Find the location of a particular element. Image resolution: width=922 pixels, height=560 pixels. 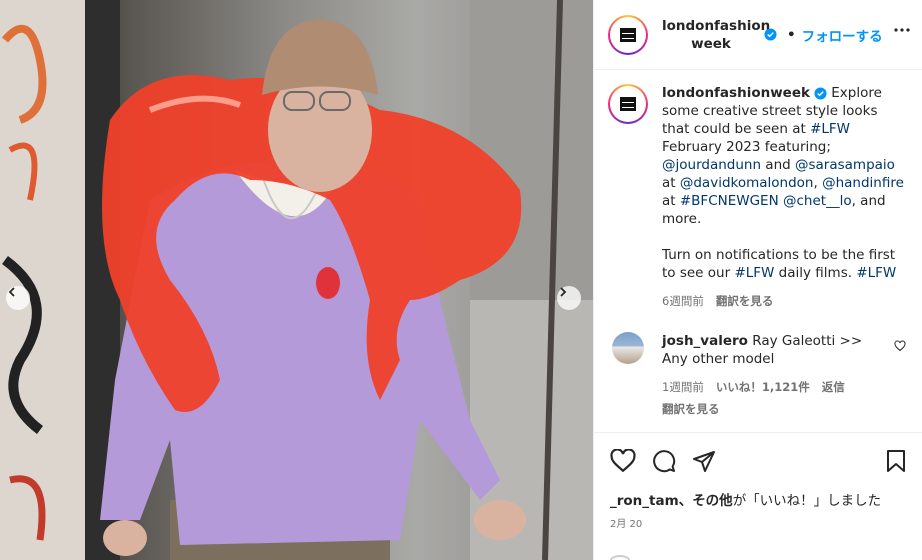

caption-link: @chet__lo is located at coordinates (817, 201).